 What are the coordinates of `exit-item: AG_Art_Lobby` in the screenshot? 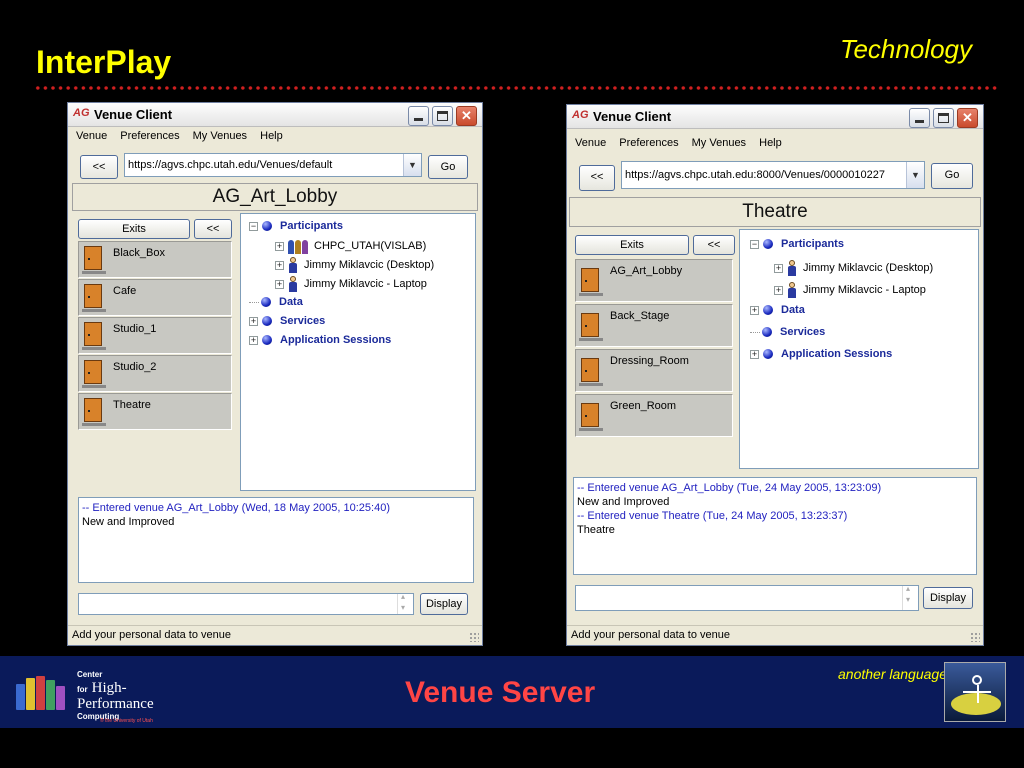 It's located at (654, 280).